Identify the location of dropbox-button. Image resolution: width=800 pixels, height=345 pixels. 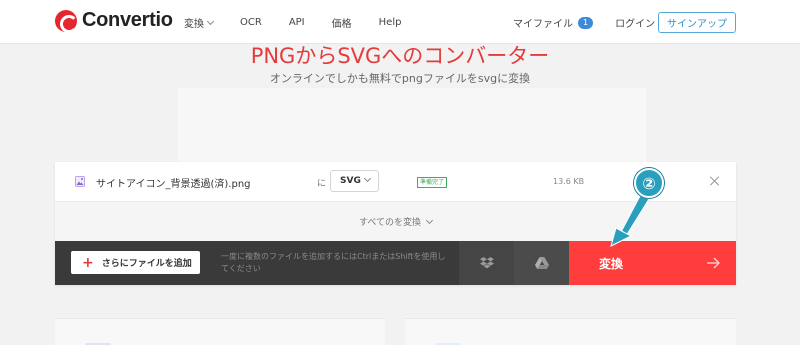
(486, 263).